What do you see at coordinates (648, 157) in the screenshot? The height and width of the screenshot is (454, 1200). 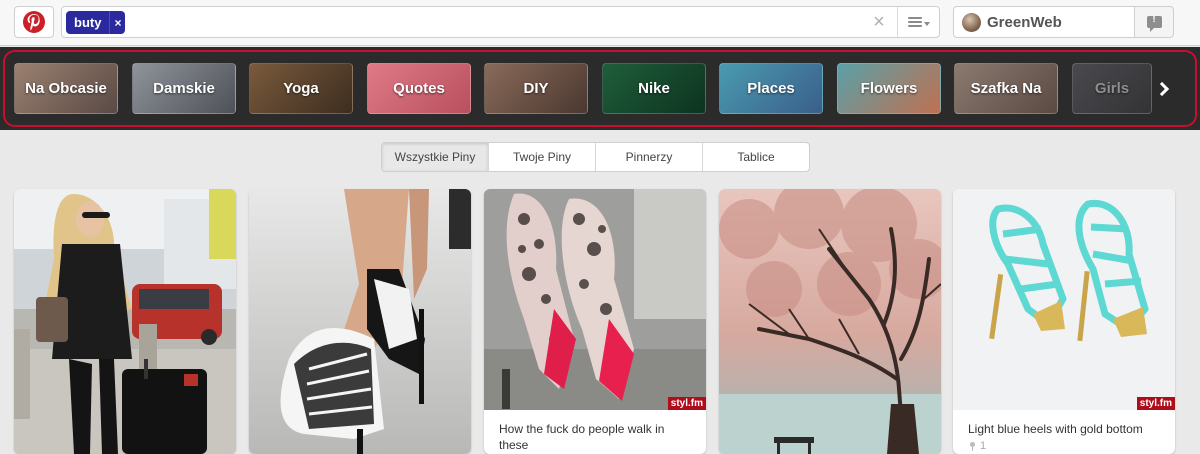 I see `tab-pinners: Pinnerzy` at bounding box center [648, 157].